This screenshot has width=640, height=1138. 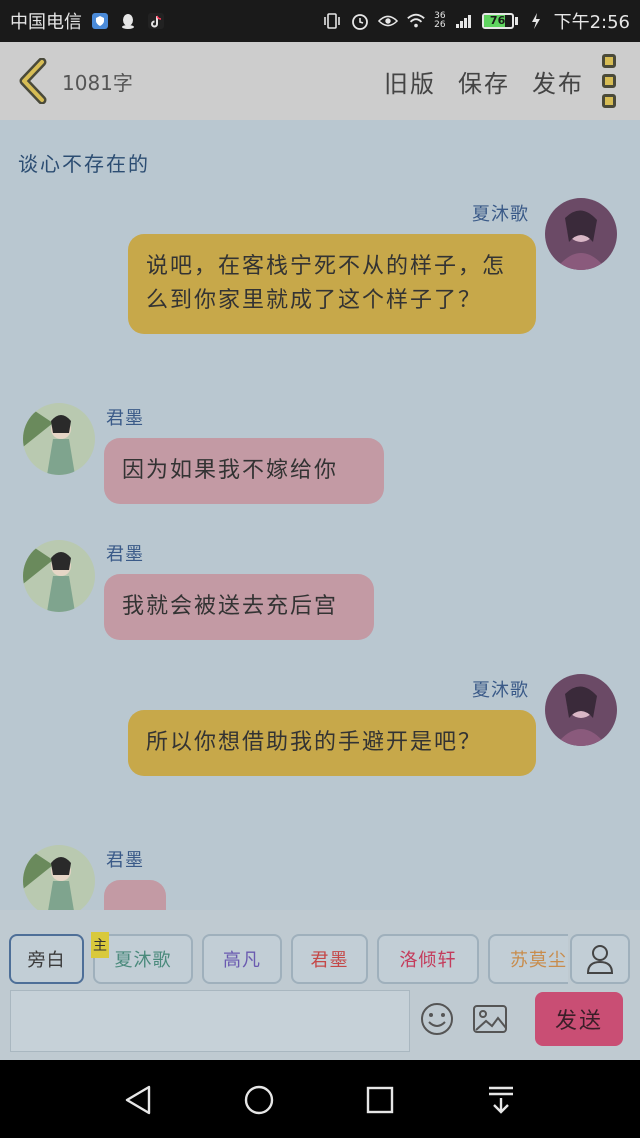 What do you see at coordinates (558, 81) in the screenshot?
I see `publish-button: 发布` at bounding box center [558, 81].